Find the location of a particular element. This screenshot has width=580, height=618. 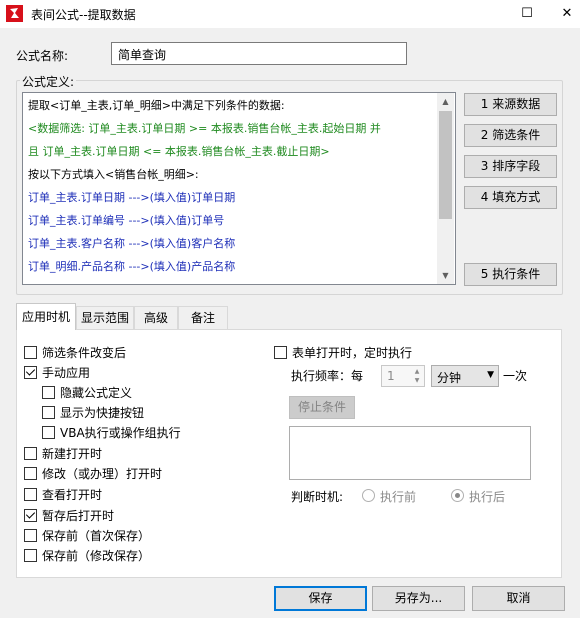

window-title: 表间公式--提取数据 is located at coordinates (83, 15).